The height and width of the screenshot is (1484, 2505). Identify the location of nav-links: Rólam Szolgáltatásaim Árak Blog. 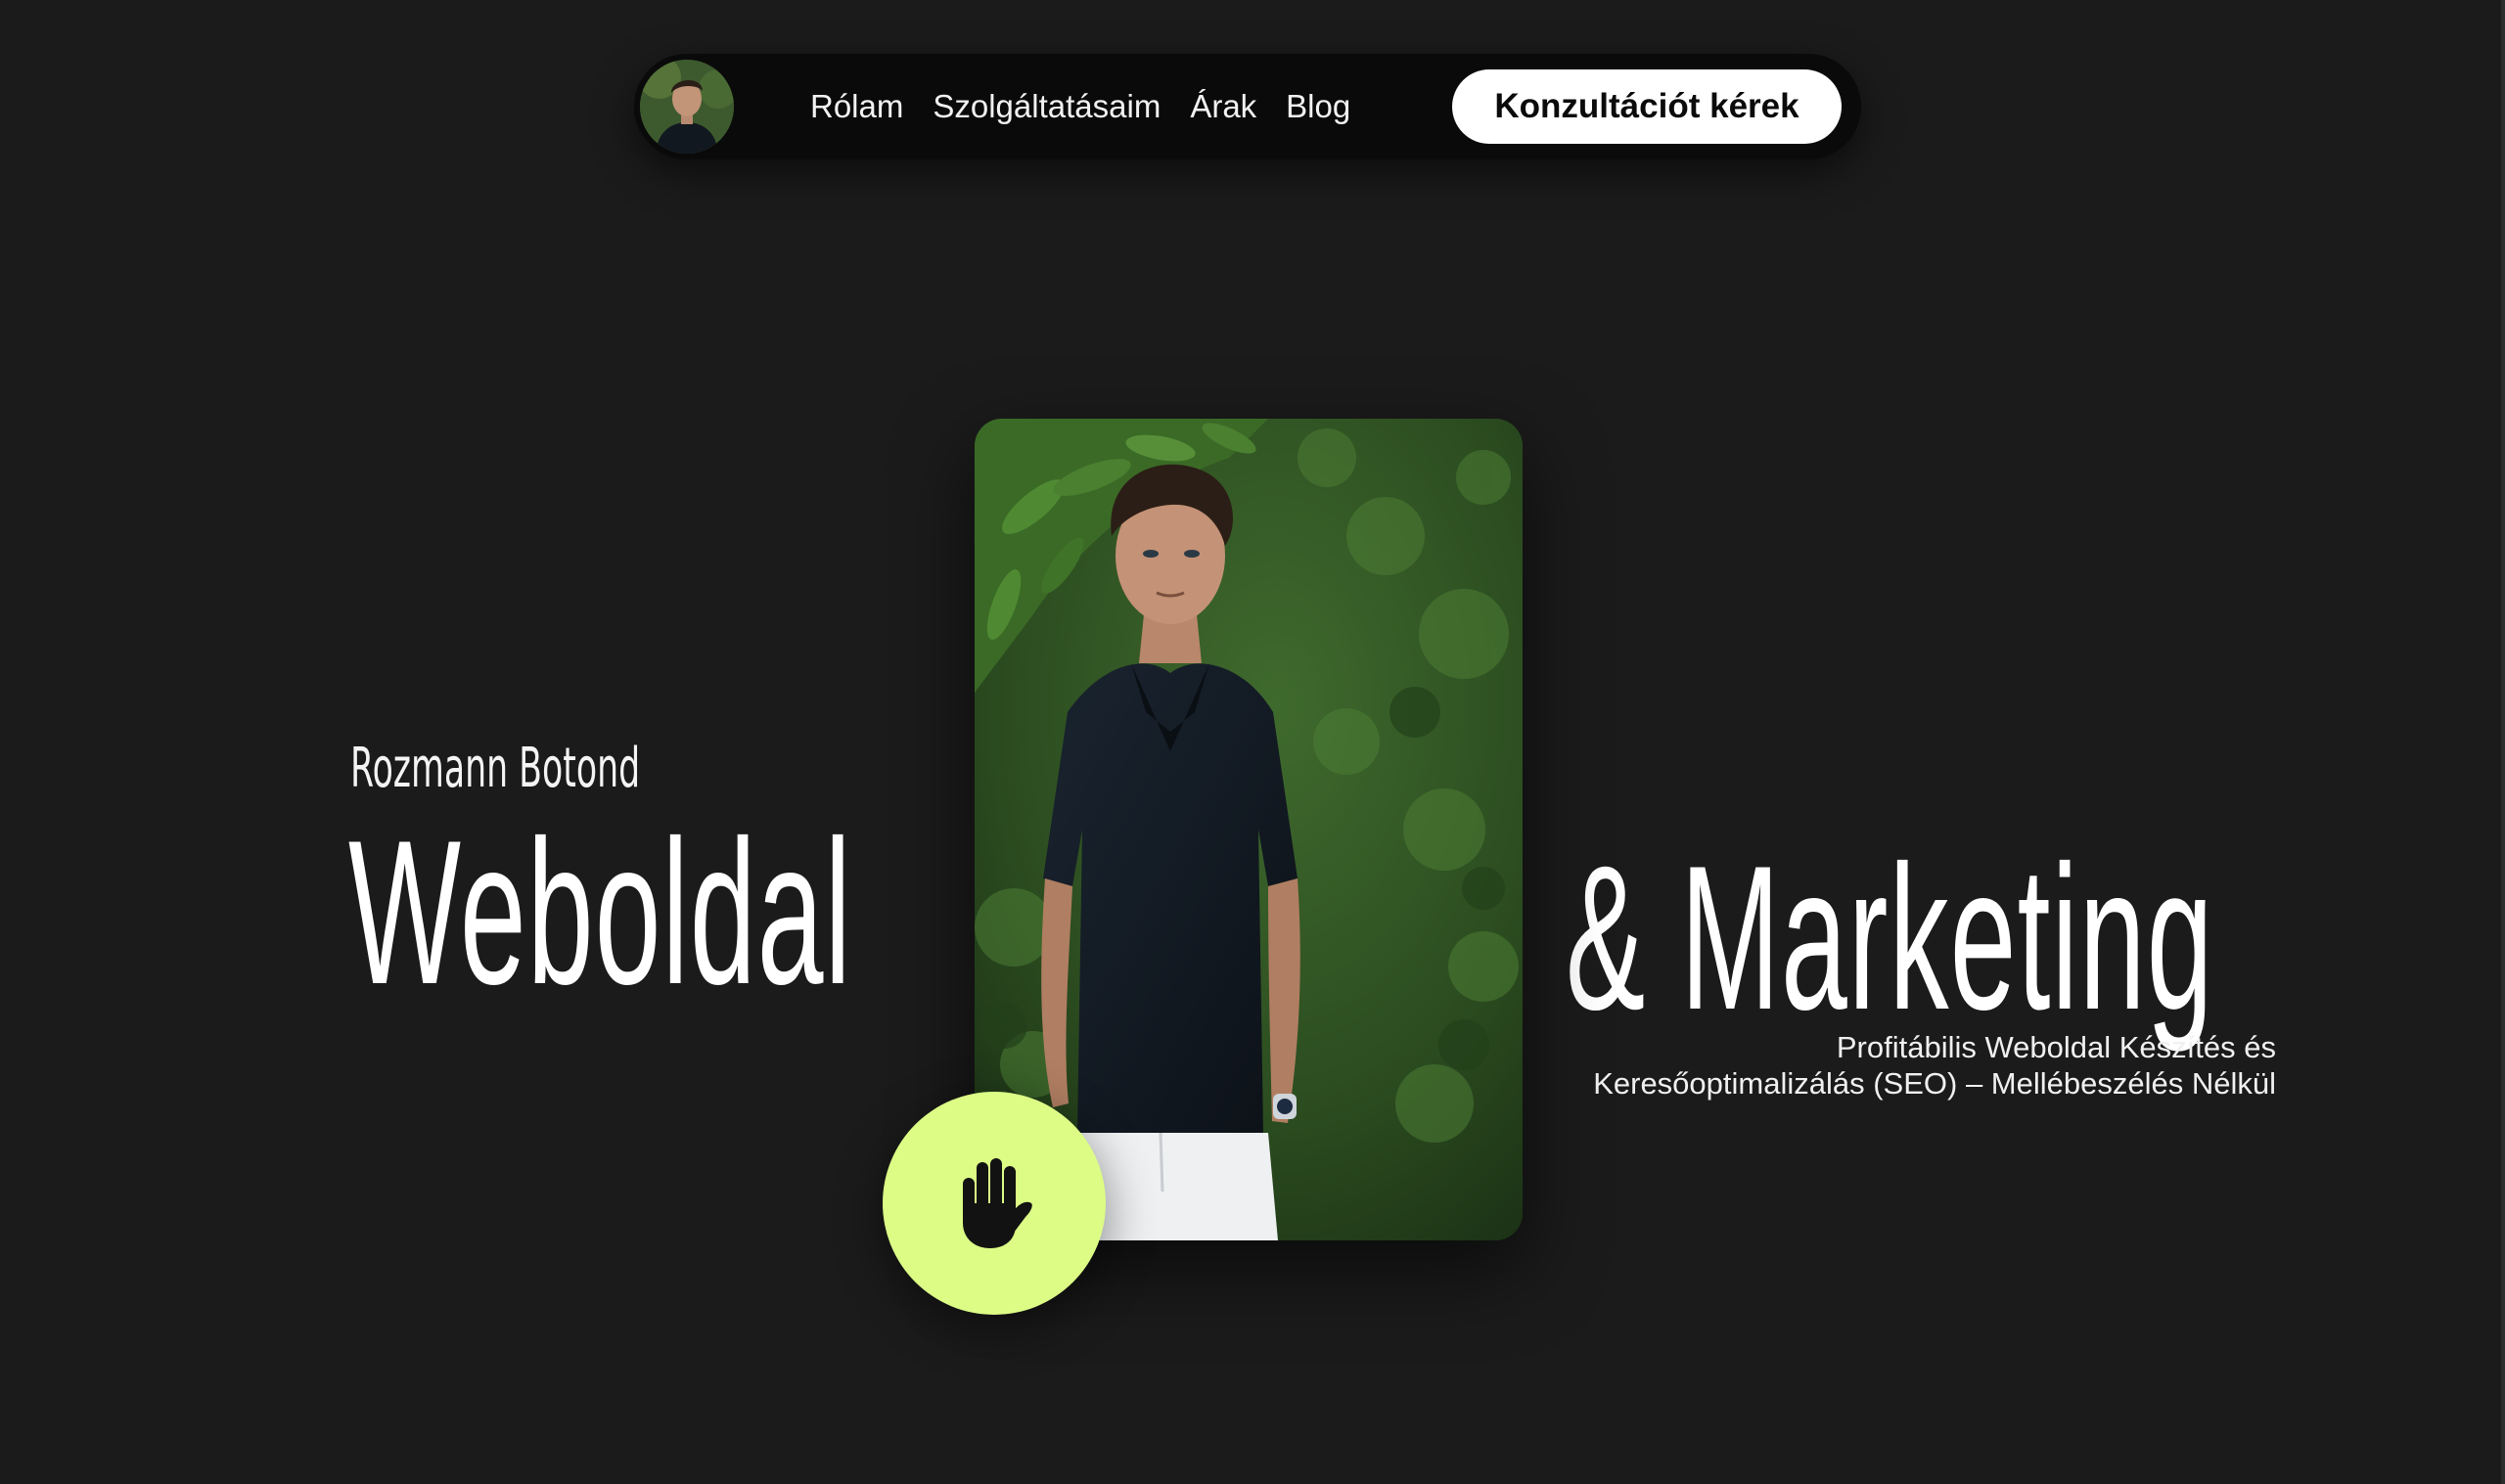
(1080, 106).